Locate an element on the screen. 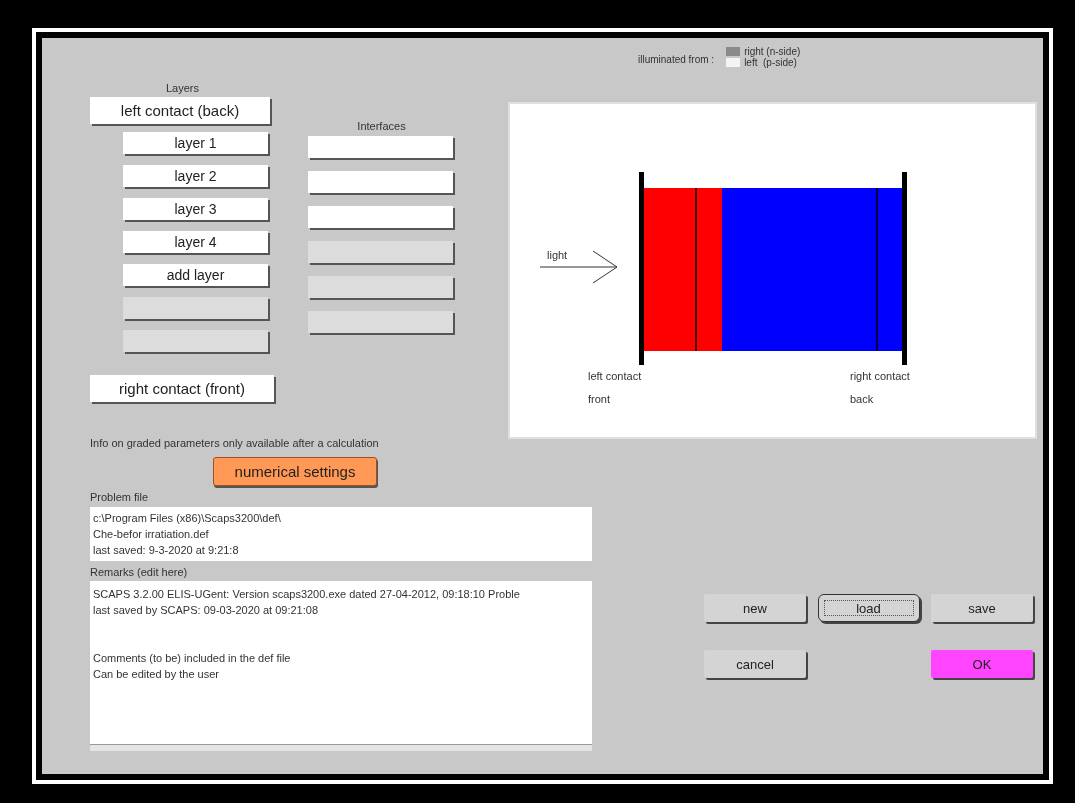  interfaces-heading: Interfaces is located at coordinates (381, 127).